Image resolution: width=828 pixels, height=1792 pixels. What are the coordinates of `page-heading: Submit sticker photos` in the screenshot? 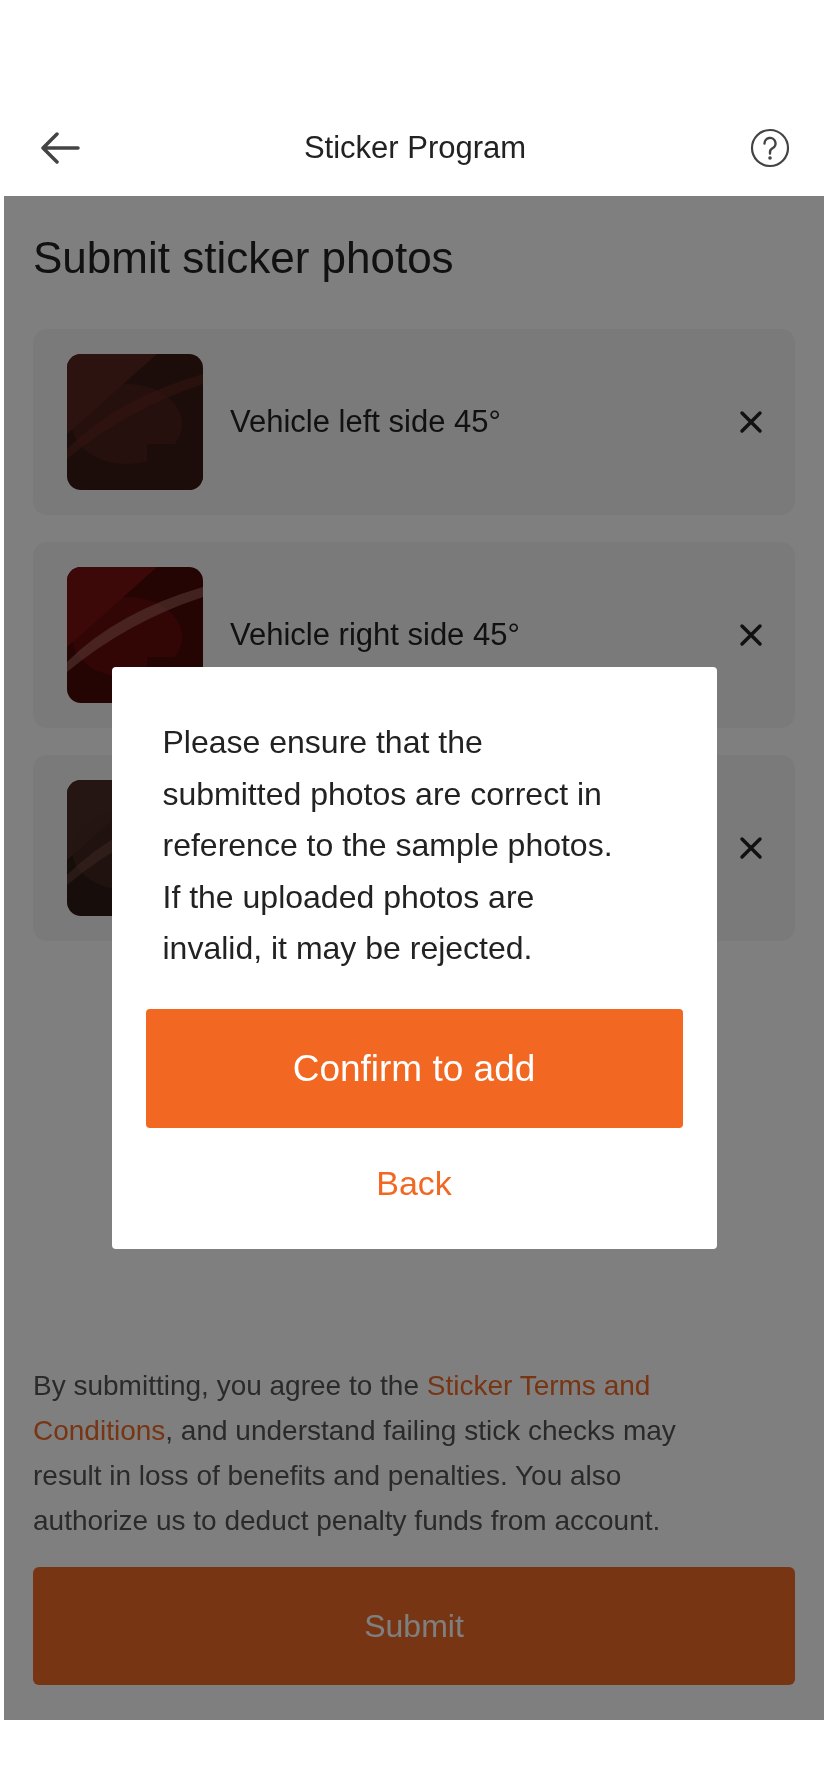 It's located at (244, 258).